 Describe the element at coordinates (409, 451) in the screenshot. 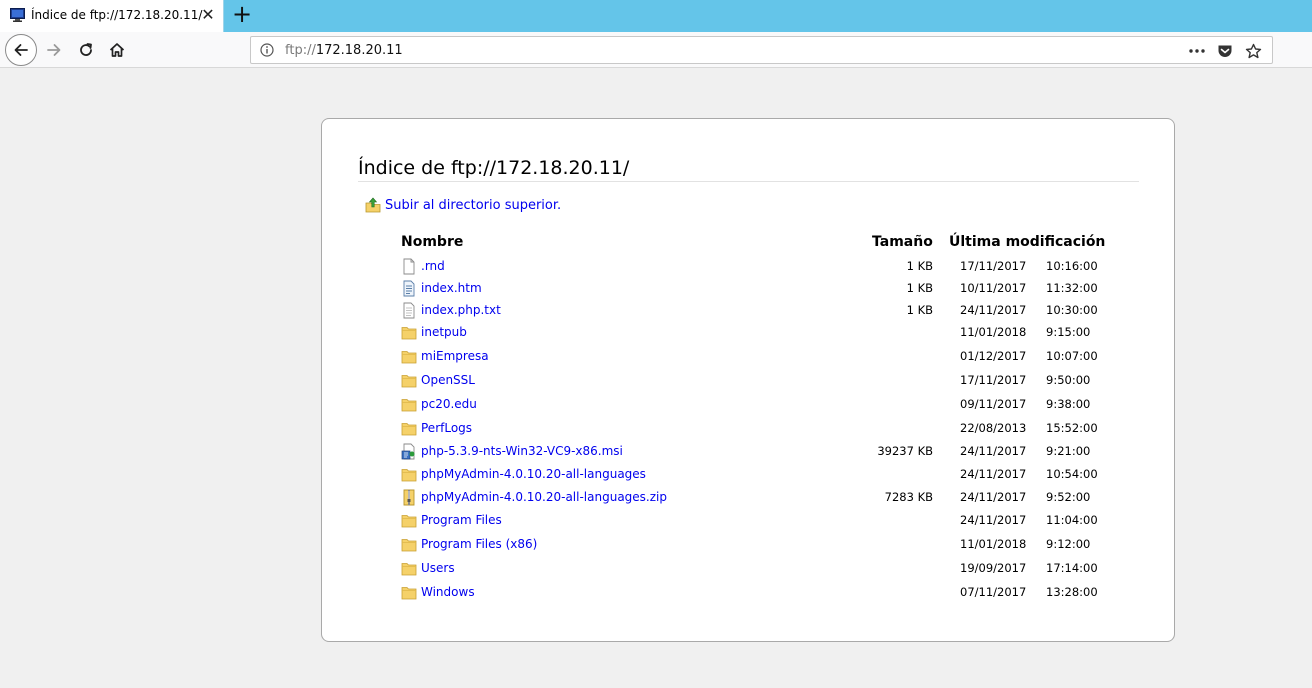

I see `installer-icon` at that location.